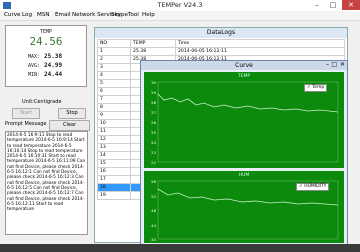 This screenshot has width=360, height=252. What do you see at coordinates (114, 91) in the screenshot?
I see `table-cell: 6` at bounding box center [114, 91].